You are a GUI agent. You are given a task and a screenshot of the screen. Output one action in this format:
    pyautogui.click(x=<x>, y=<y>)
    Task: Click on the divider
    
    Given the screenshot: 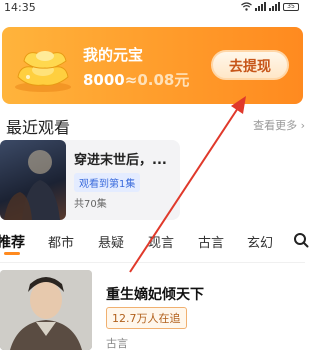 What is the action you would take?
    pyautogui.click(x=152, y=262)
    